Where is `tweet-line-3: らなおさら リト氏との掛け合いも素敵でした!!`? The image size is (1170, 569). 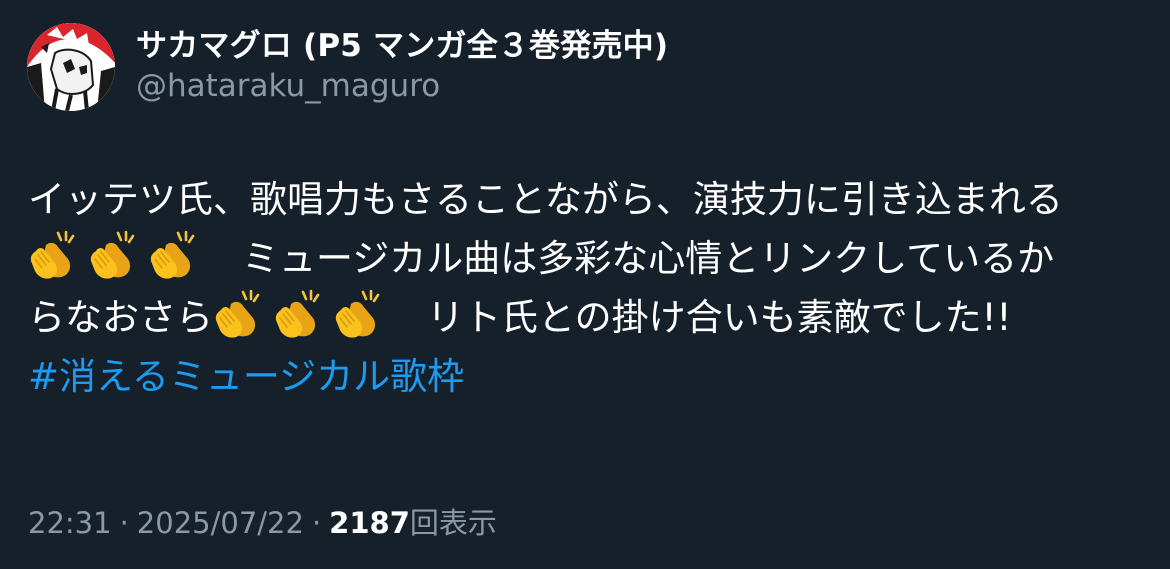
tweet-line-3: らなおさら リト氏との掛け合いも素敵でした!! is located at coordinates (583, 317).